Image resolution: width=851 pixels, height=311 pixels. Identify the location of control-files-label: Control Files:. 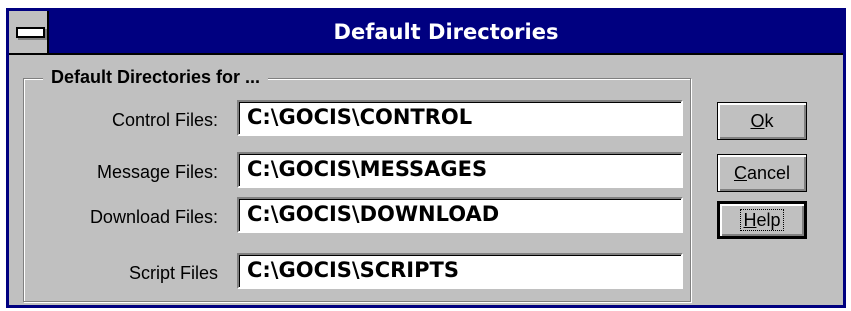
(164, 120).